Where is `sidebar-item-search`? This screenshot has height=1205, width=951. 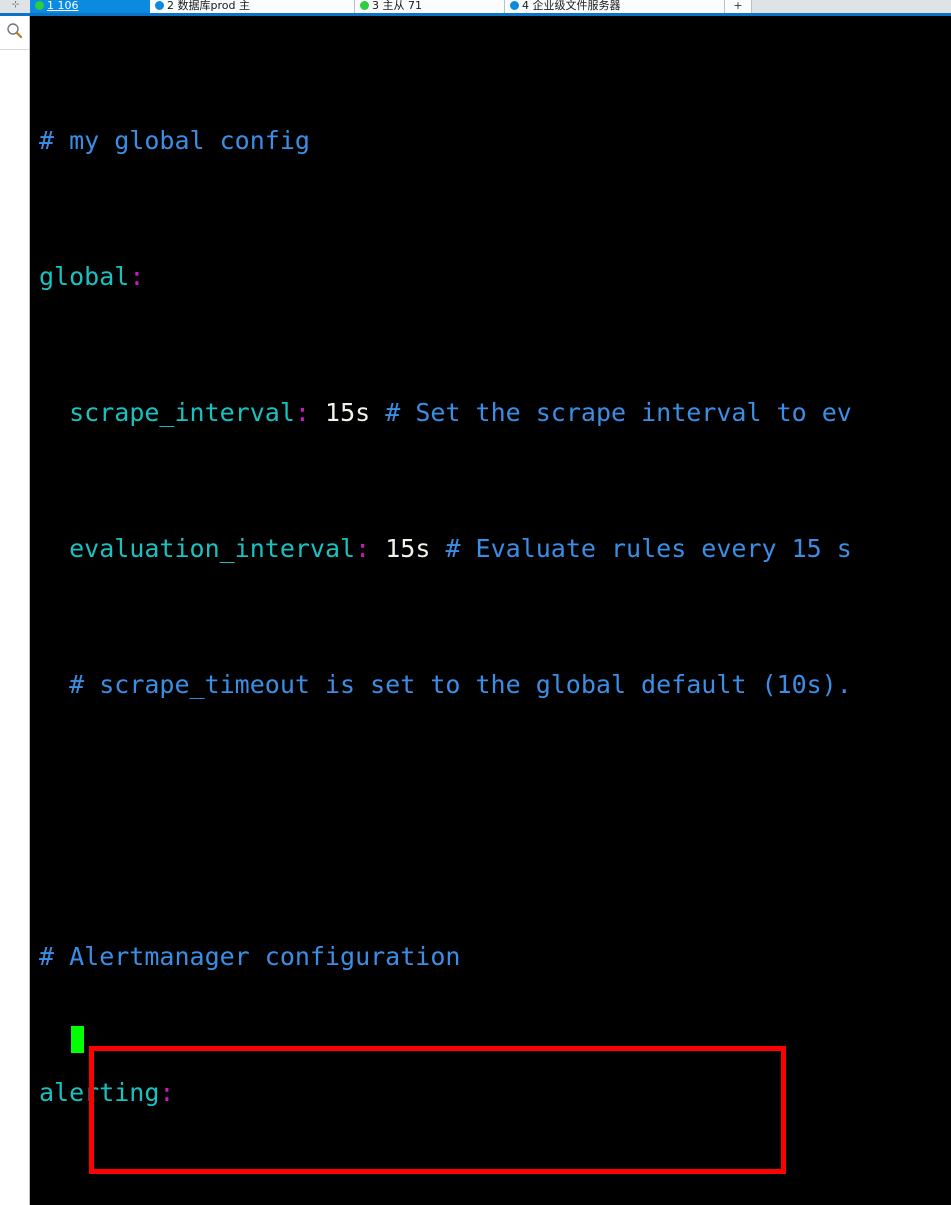 sidebar-item-search is located at coordinates (14, 33).